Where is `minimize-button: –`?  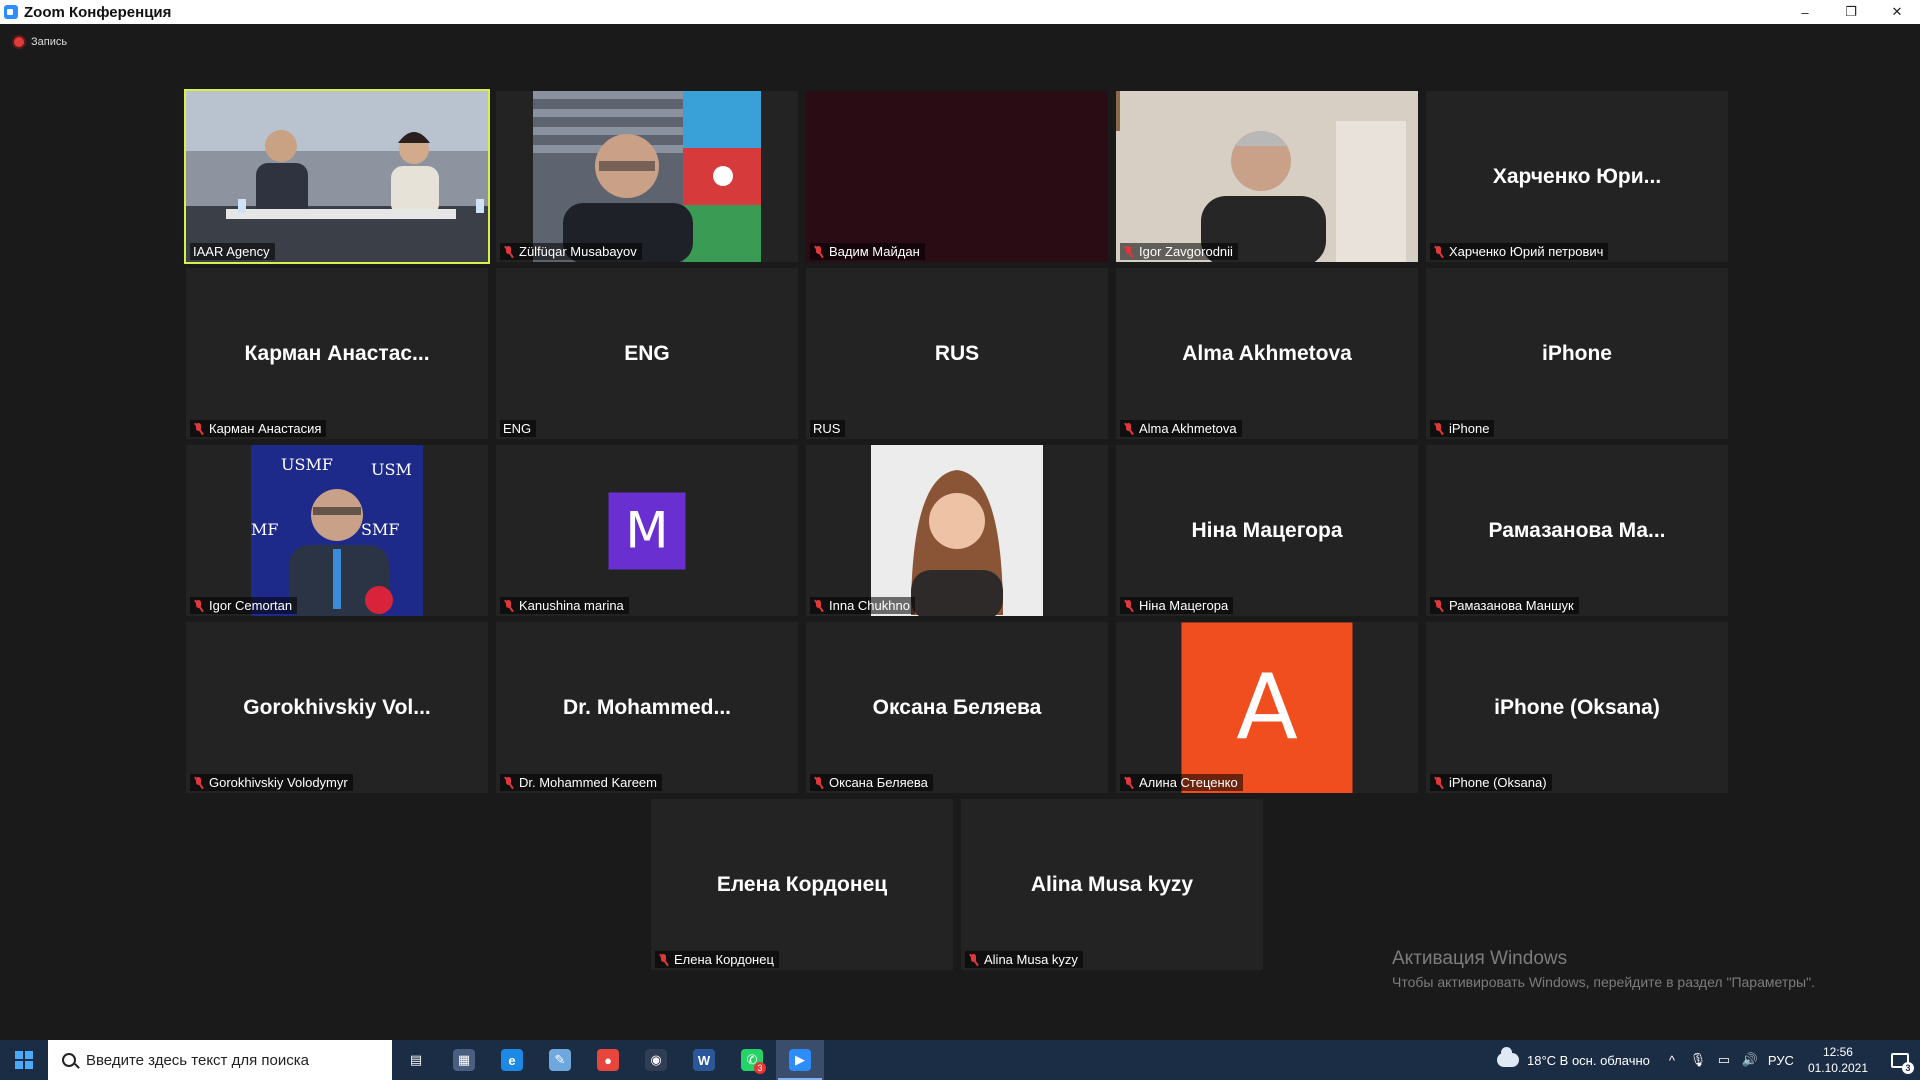 minimize-button: – is located at coordinates (1805, 12).